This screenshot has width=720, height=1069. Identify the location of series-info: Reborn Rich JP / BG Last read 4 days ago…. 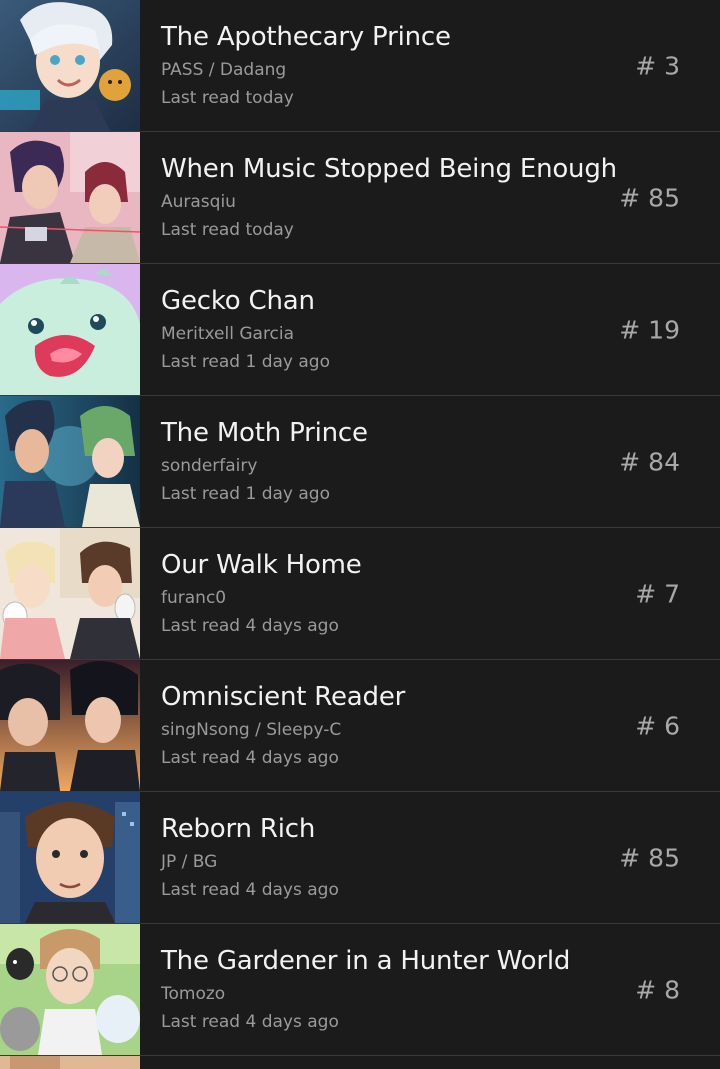
(430, 857).